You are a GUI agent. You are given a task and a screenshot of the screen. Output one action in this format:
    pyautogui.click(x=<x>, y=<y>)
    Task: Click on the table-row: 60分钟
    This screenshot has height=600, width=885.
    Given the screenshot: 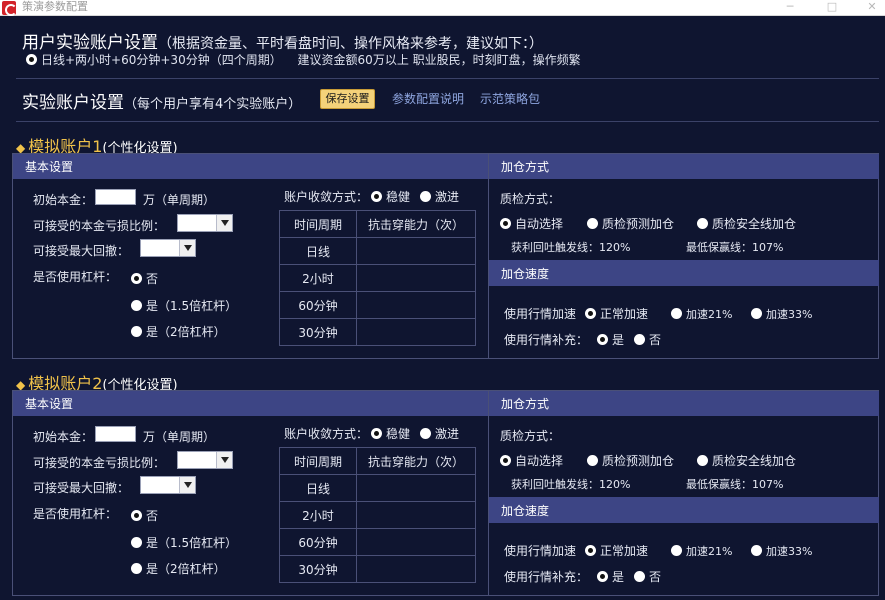 What is the action you would take?
    pyautogui.click(x=377, y=542)
    